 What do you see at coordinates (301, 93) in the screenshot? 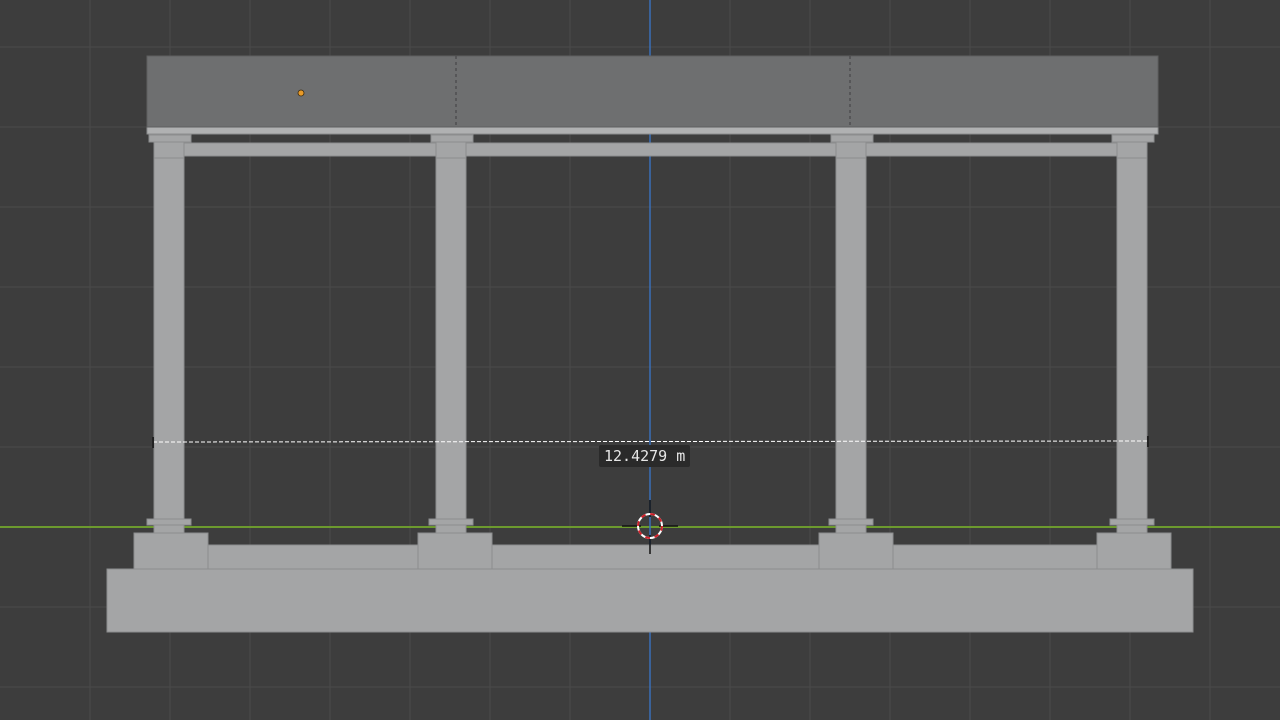
I see `object-origin-point` at bounding box center [301, 93].